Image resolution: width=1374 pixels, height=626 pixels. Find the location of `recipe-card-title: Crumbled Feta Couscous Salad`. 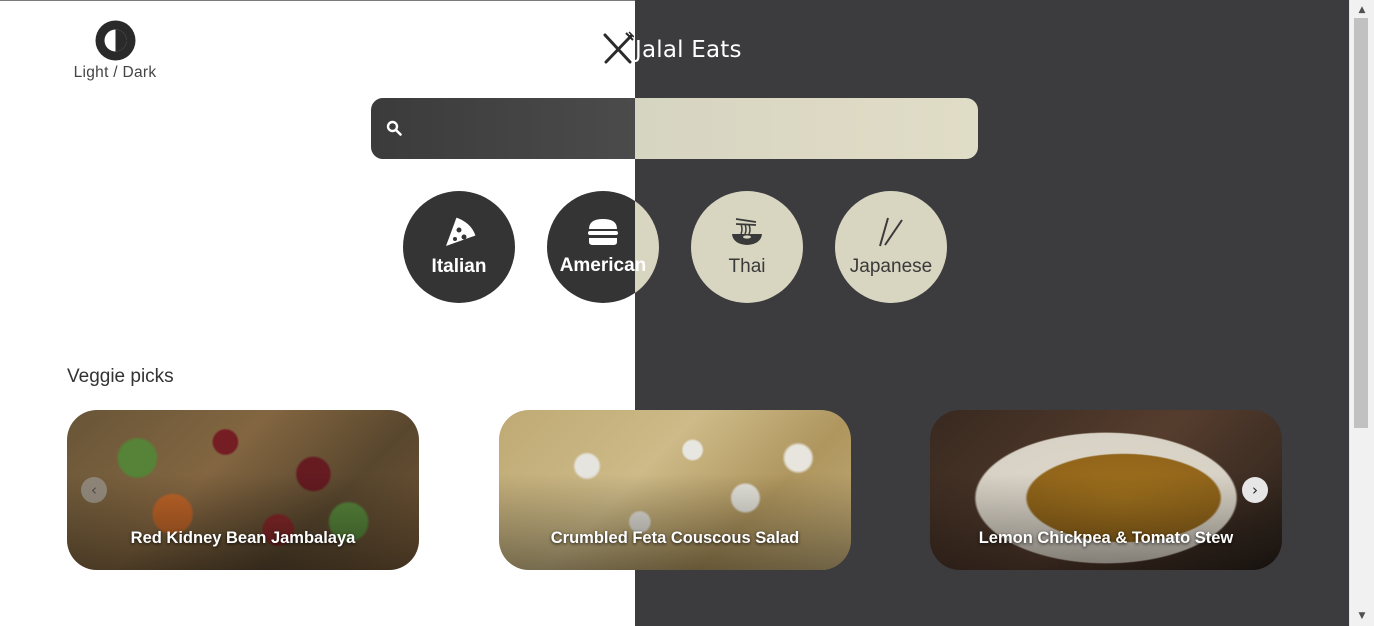

recipe-card-title: Crumbled Feta Couscous Salad is located at coordinates (675, 538).